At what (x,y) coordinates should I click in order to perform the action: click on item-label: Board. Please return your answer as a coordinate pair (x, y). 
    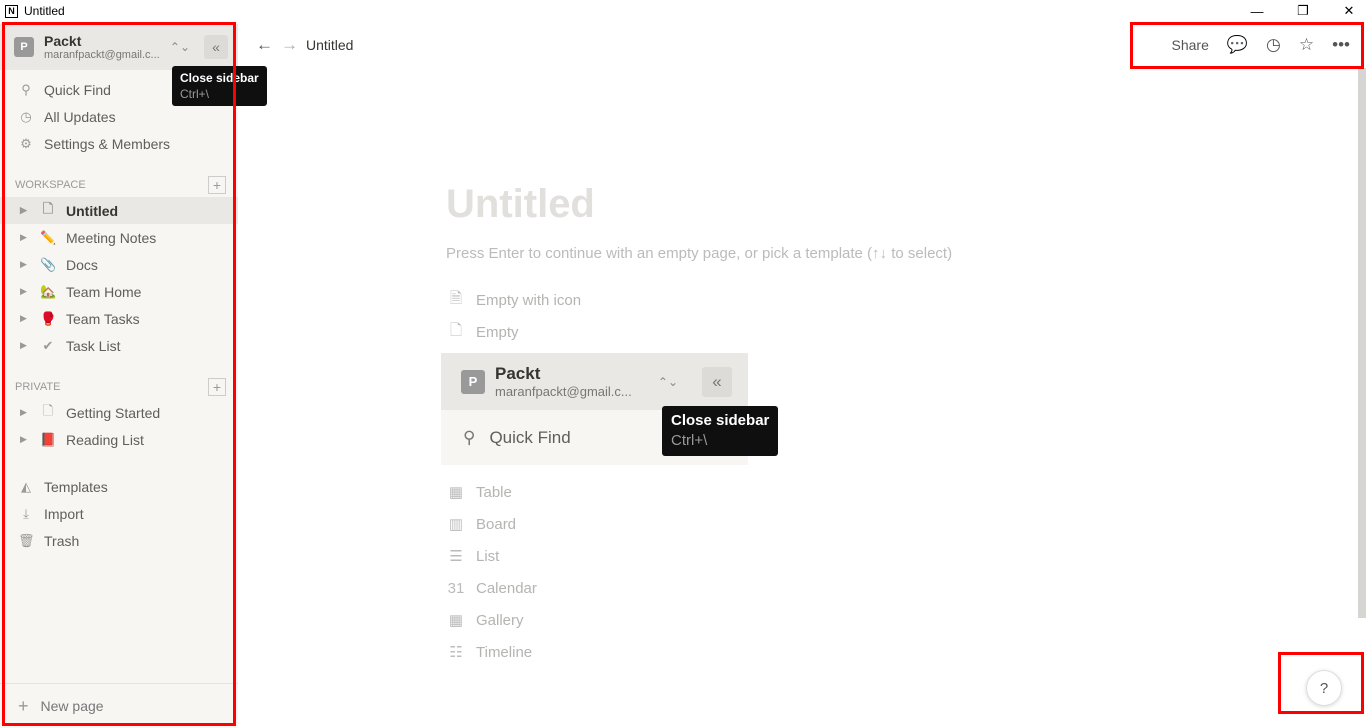
    Looking at the image, I should click on (496, 524).